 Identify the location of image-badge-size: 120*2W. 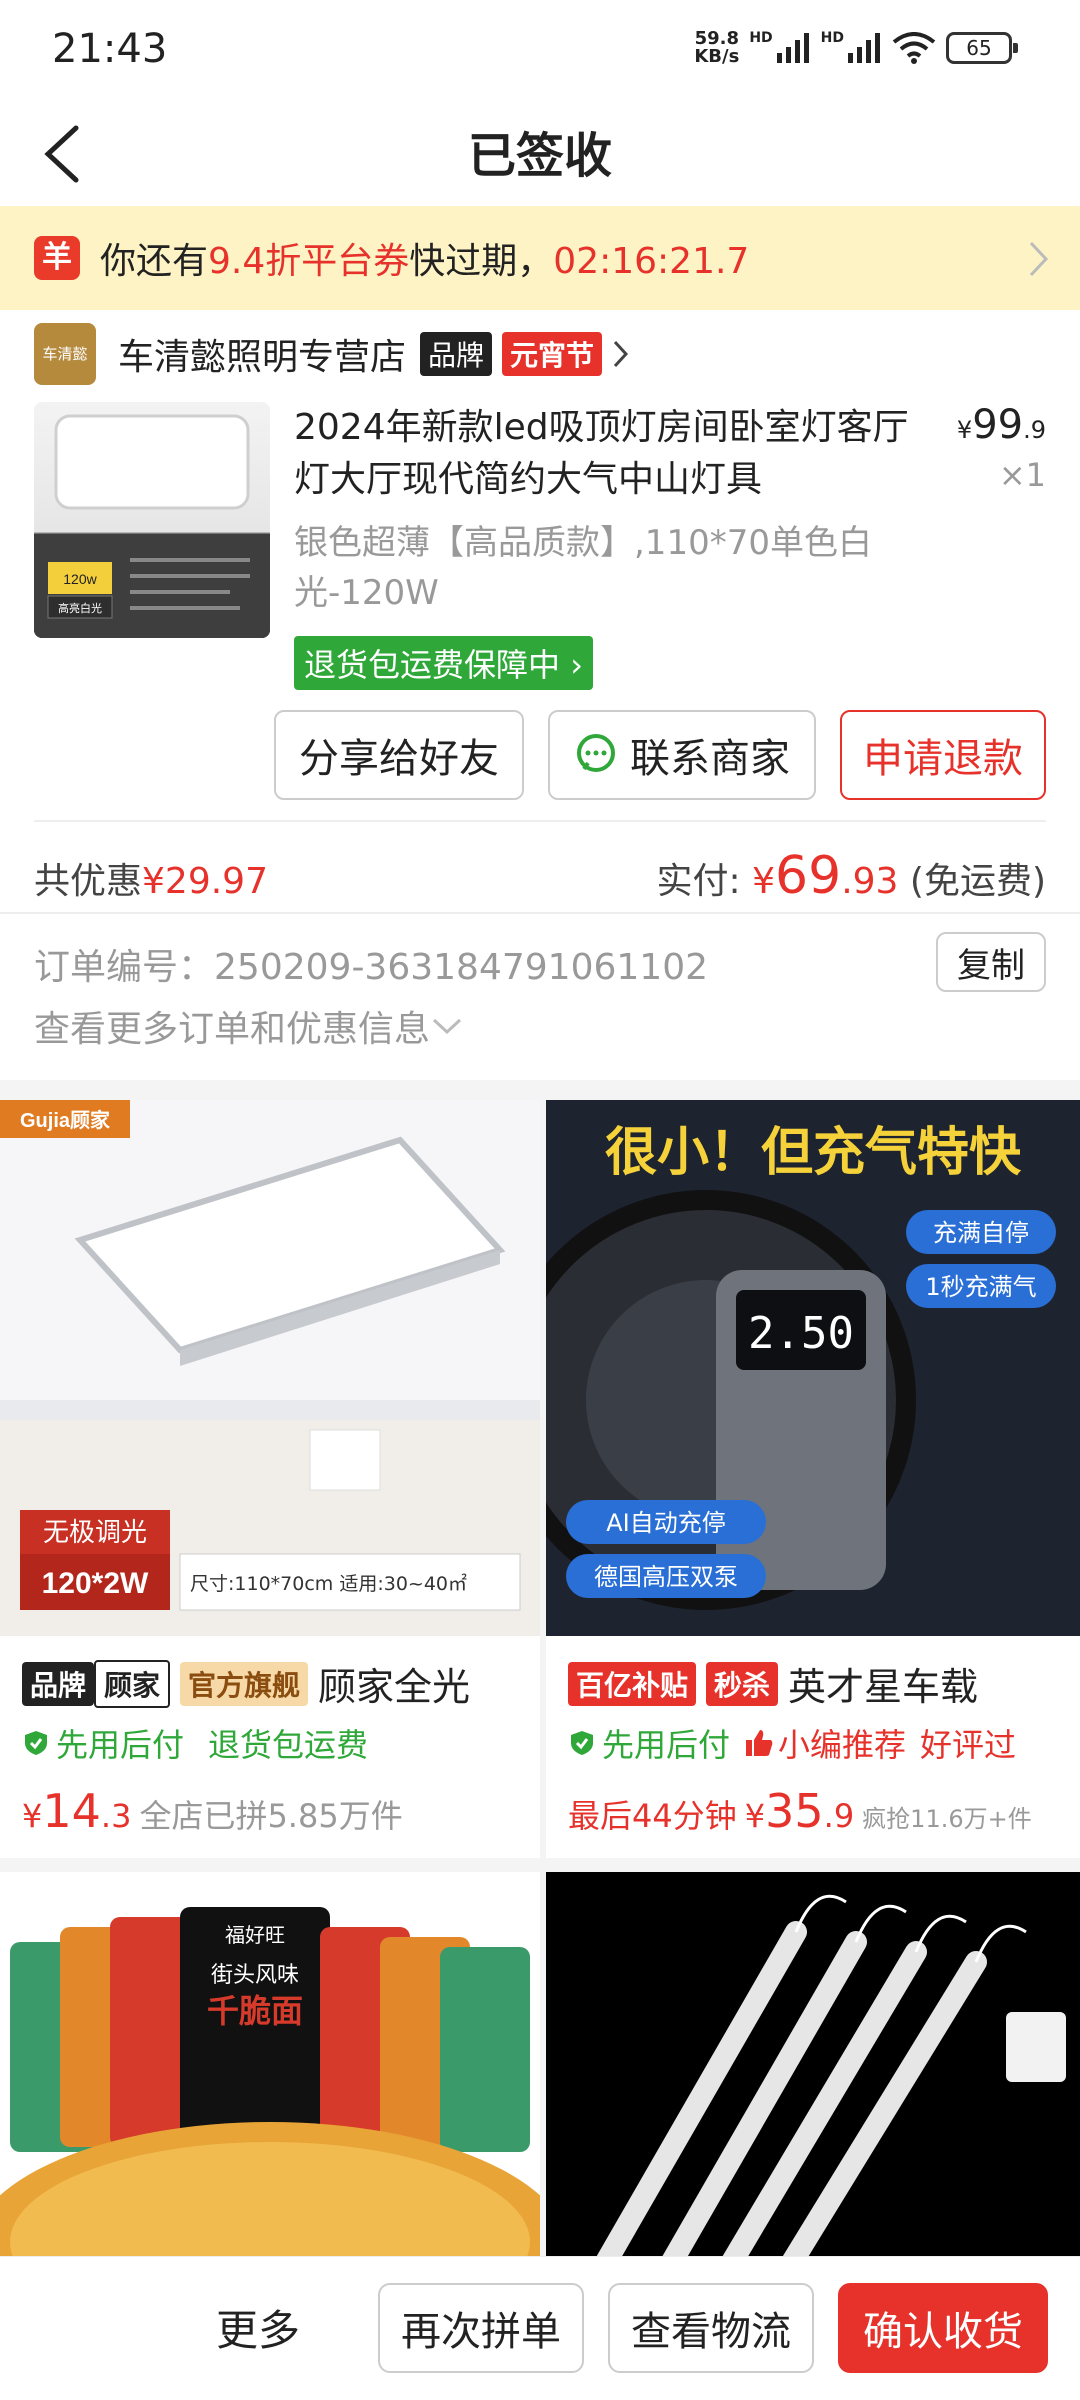
(95, 1583).